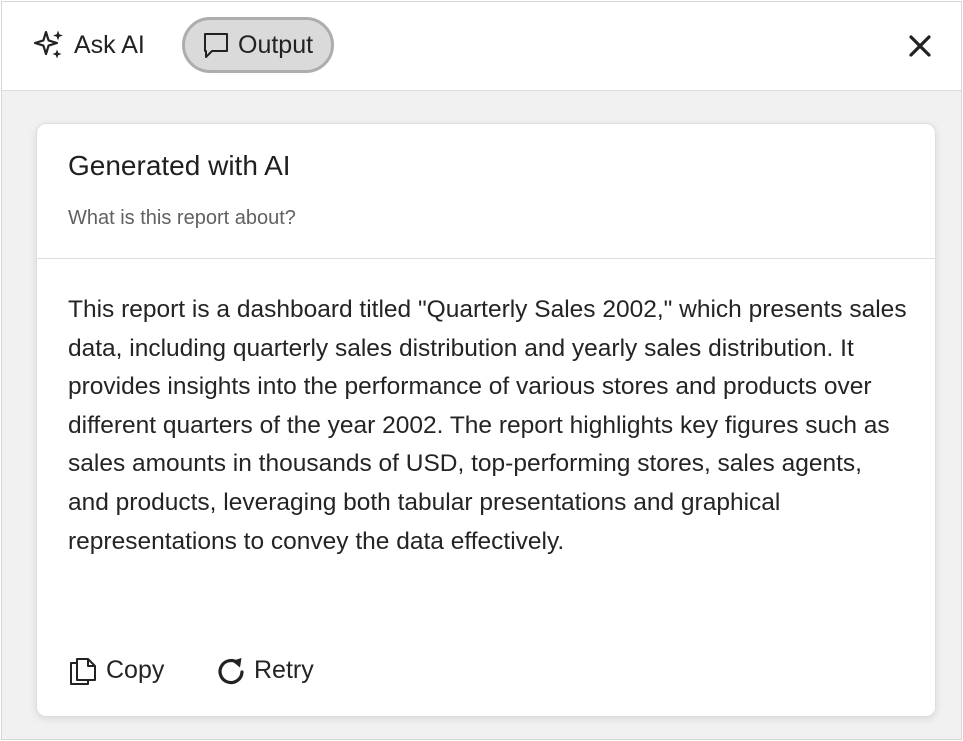 This screenshot has height=741, width=963. What do you see at coordinates (216, 45) in the screenshot?
I see `chat-bubble-icon` at bounding box center [216, 45].